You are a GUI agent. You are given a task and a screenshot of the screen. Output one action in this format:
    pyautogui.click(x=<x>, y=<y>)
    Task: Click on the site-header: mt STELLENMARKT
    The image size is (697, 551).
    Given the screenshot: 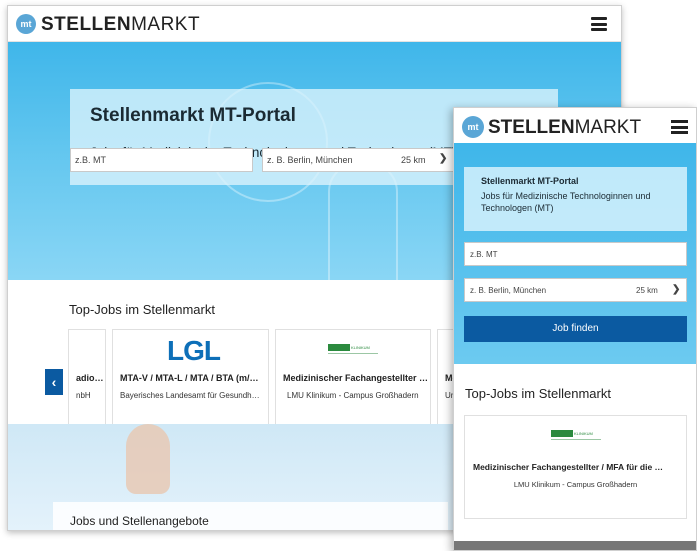 What is the action you would take?
    pyautogui.click(x=314, y=24)
    